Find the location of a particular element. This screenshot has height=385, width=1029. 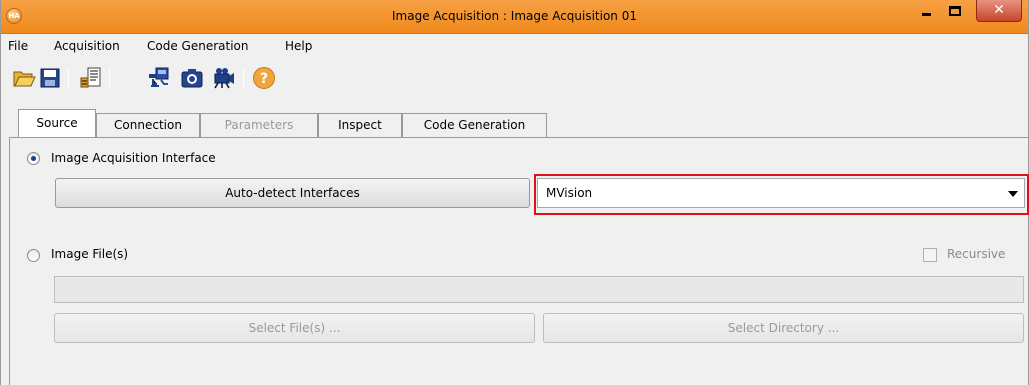

snap-camera-icon is located at coordinates (192, 78).